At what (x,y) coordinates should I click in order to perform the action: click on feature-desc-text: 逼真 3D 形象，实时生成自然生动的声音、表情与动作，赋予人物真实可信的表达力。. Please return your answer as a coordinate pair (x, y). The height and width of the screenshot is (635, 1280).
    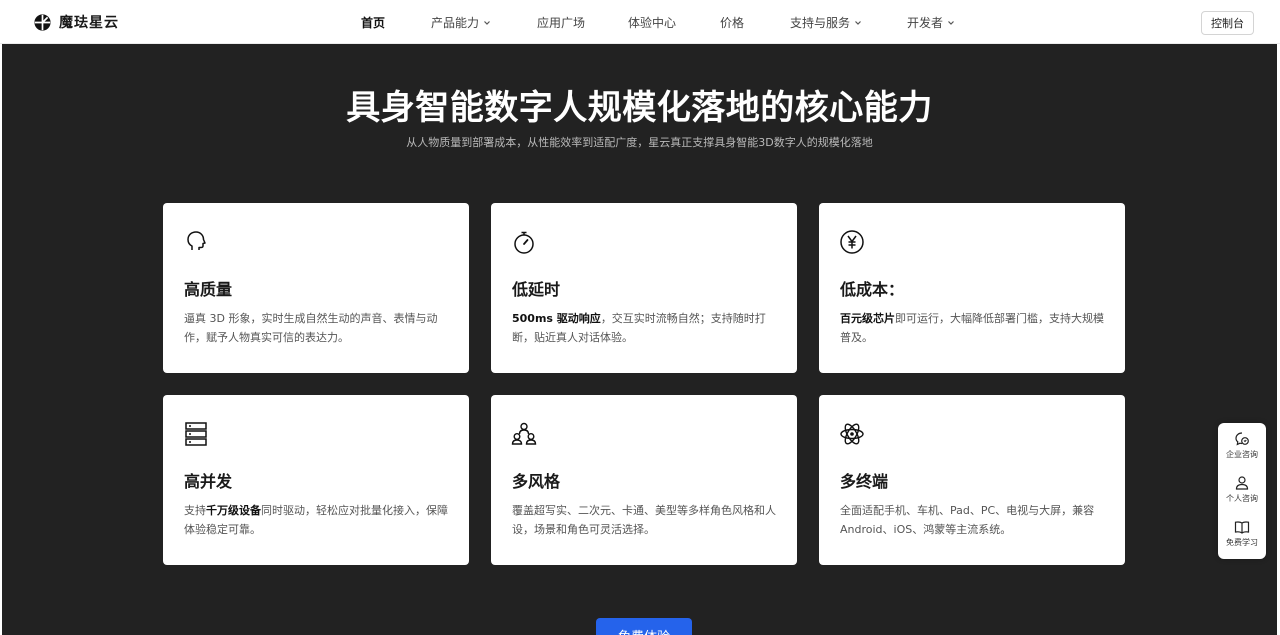
    Looking at the image, I should click on (311, 328).